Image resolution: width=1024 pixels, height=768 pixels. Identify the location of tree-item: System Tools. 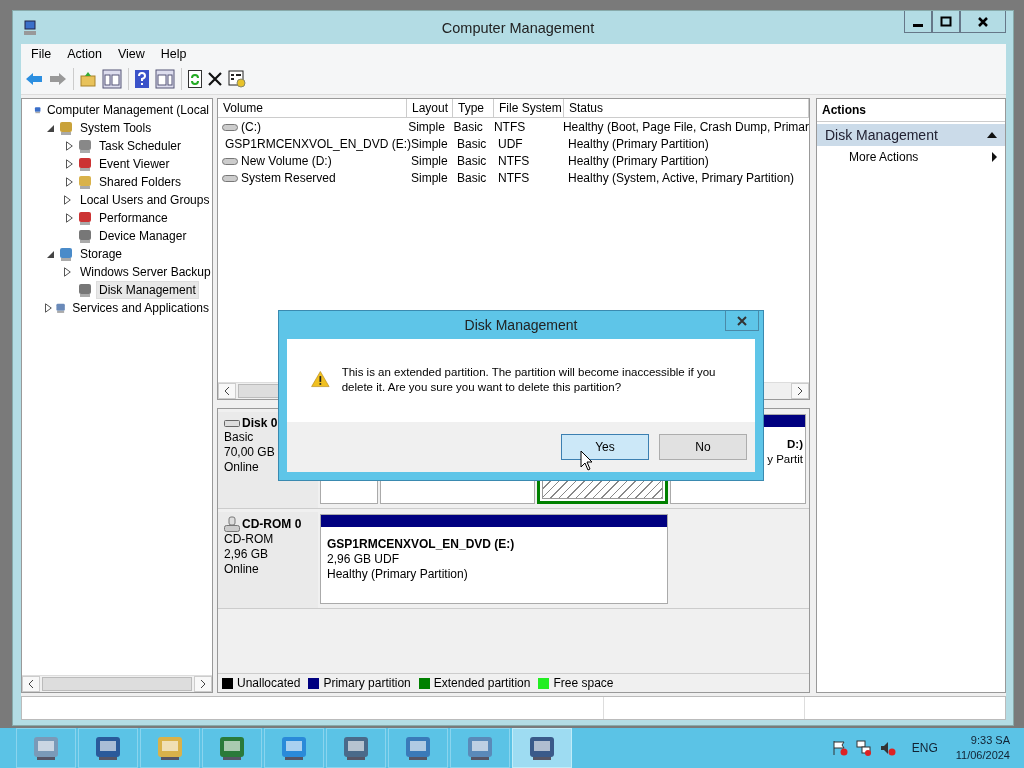
(116, 128).